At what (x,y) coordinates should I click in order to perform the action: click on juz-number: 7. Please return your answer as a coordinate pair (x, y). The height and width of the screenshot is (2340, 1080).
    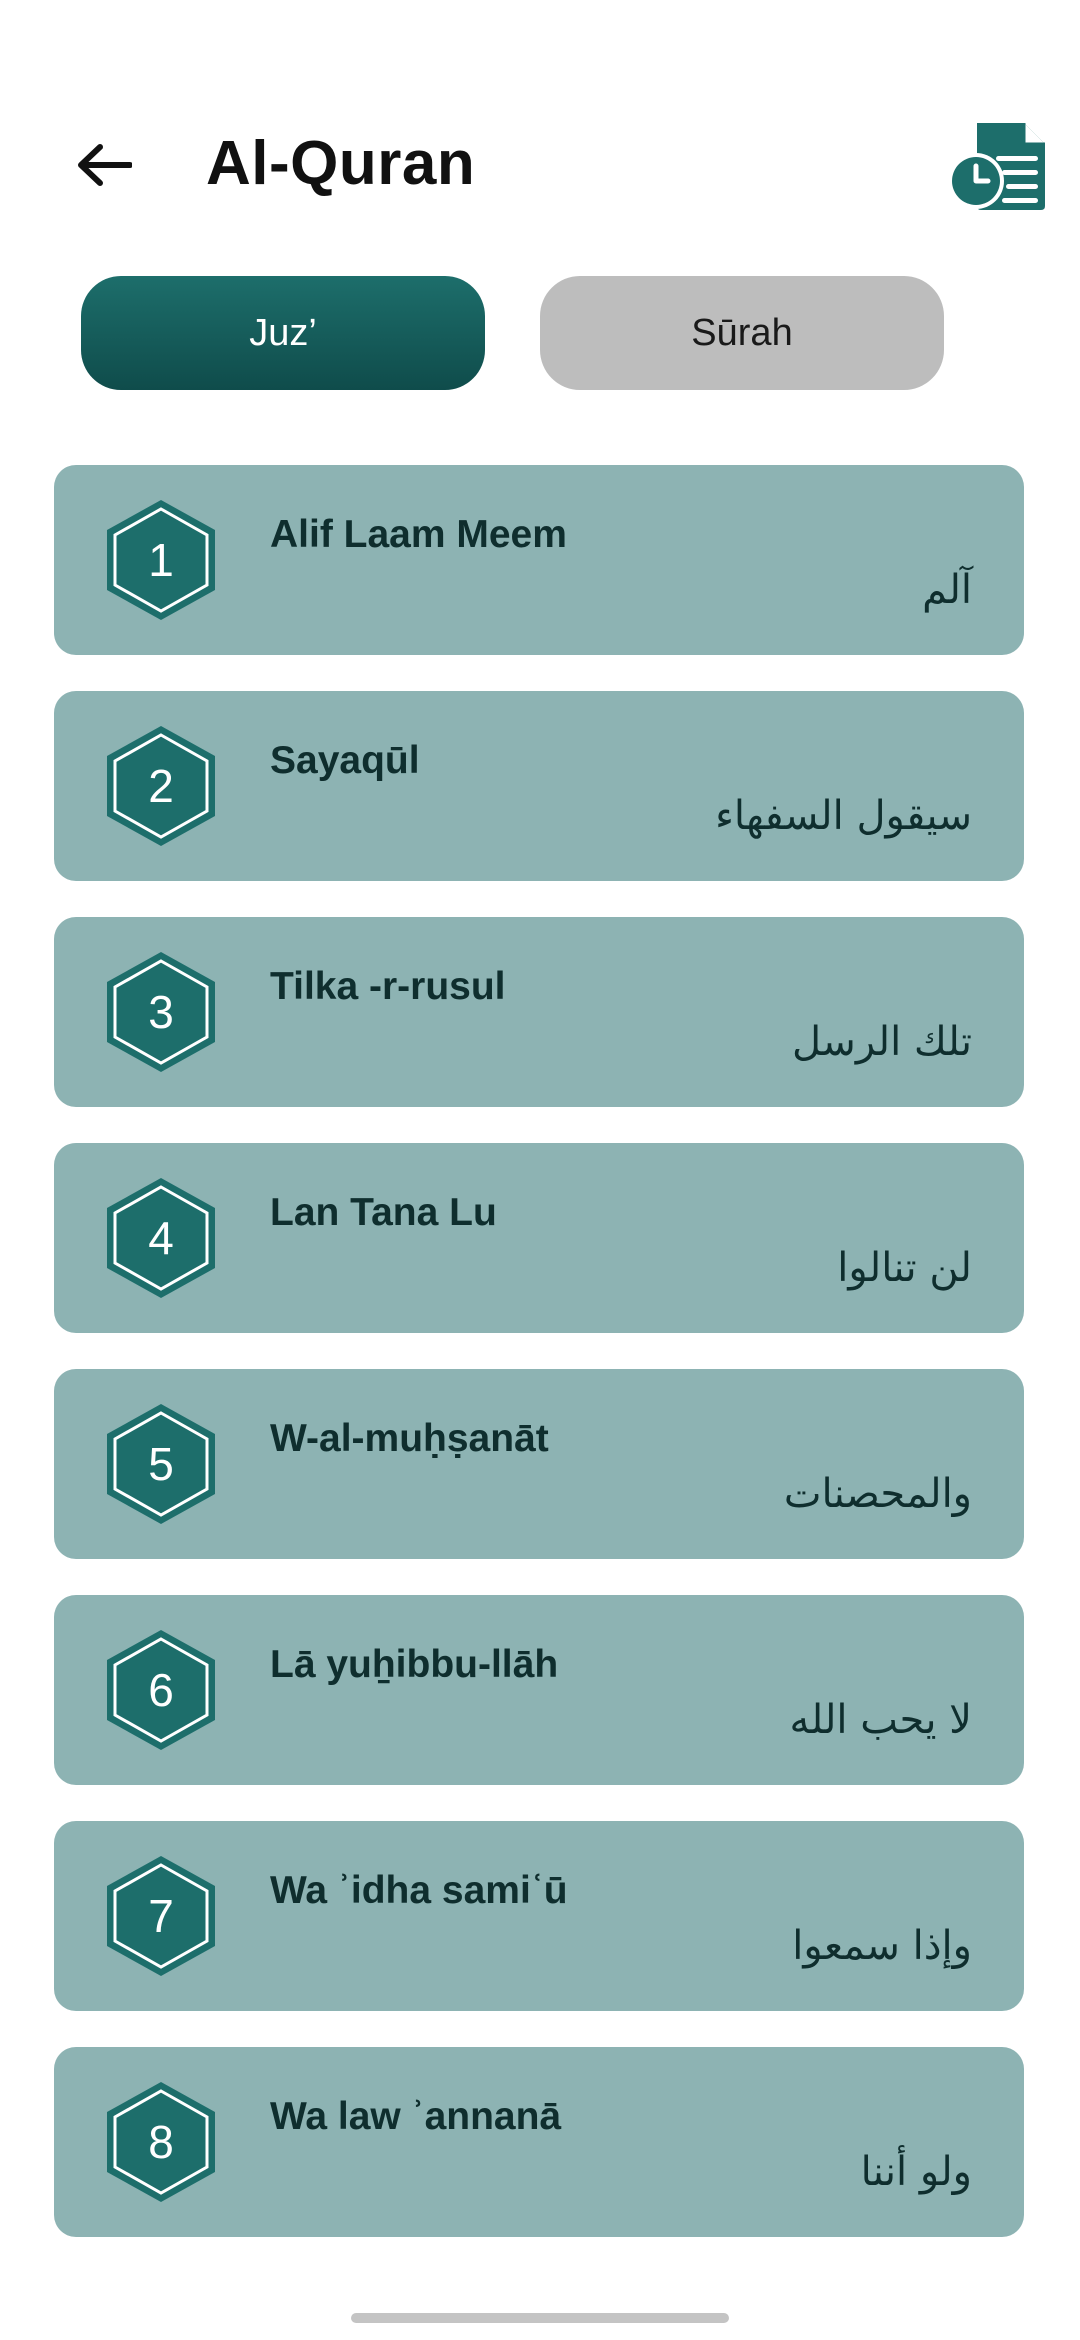
    Looking at the image, I should click on (161, 1916).